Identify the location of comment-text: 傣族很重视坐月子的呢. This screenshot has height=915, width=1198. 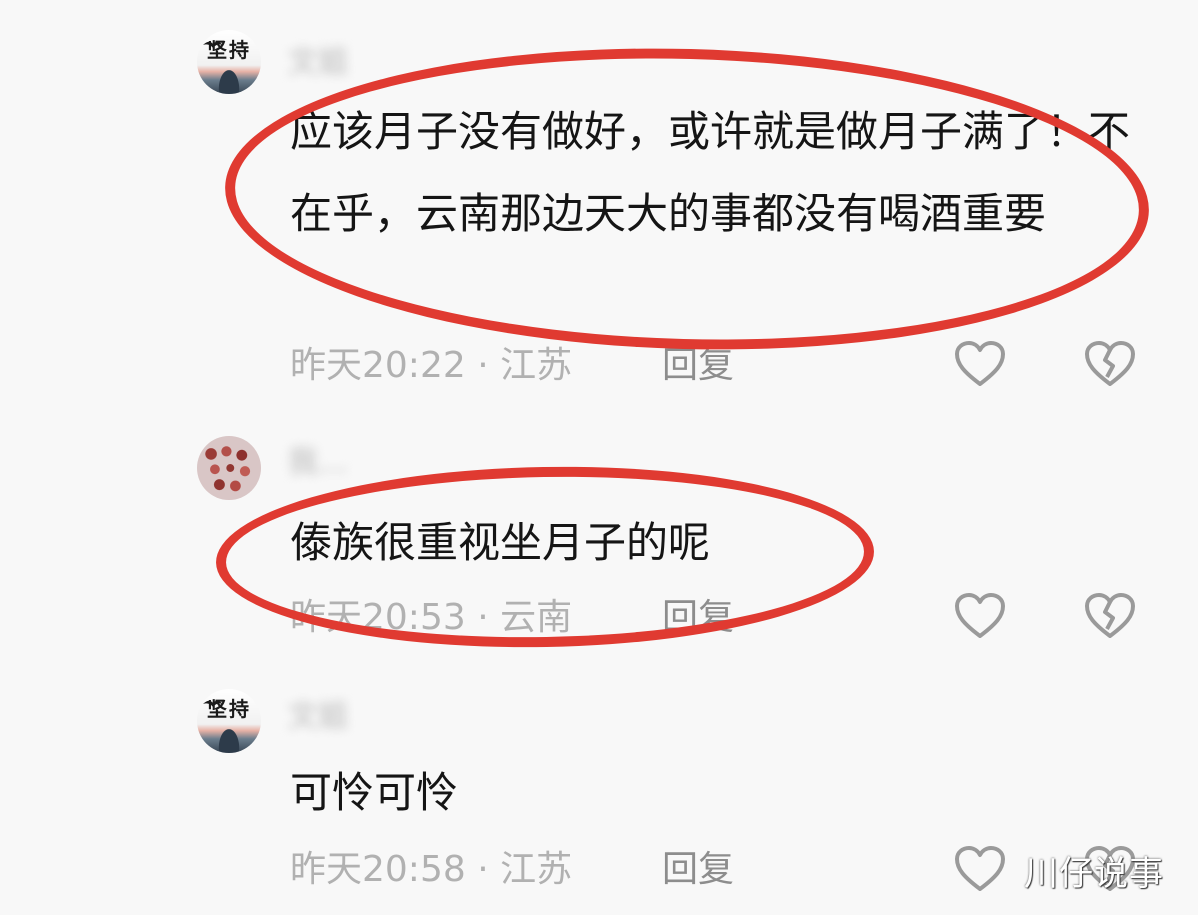
(500, 542).